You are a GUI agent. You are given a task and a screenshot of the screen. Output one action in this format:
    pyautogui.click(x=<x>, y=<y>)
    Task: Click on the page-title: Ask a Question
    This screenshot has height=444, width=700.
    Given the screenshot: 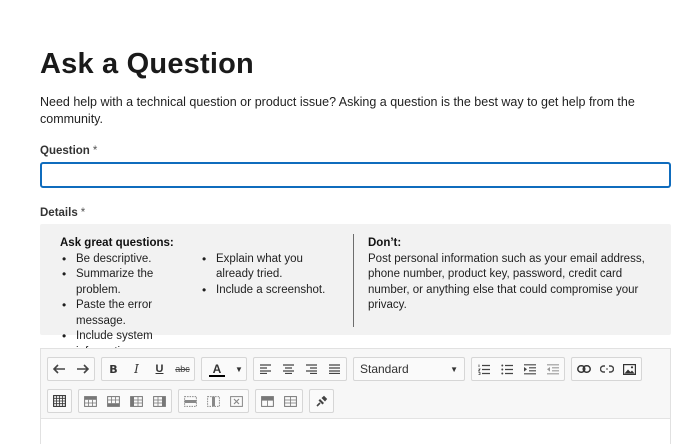 What is the action you would take?
    pyautogui.click(x=147, y=64)
    